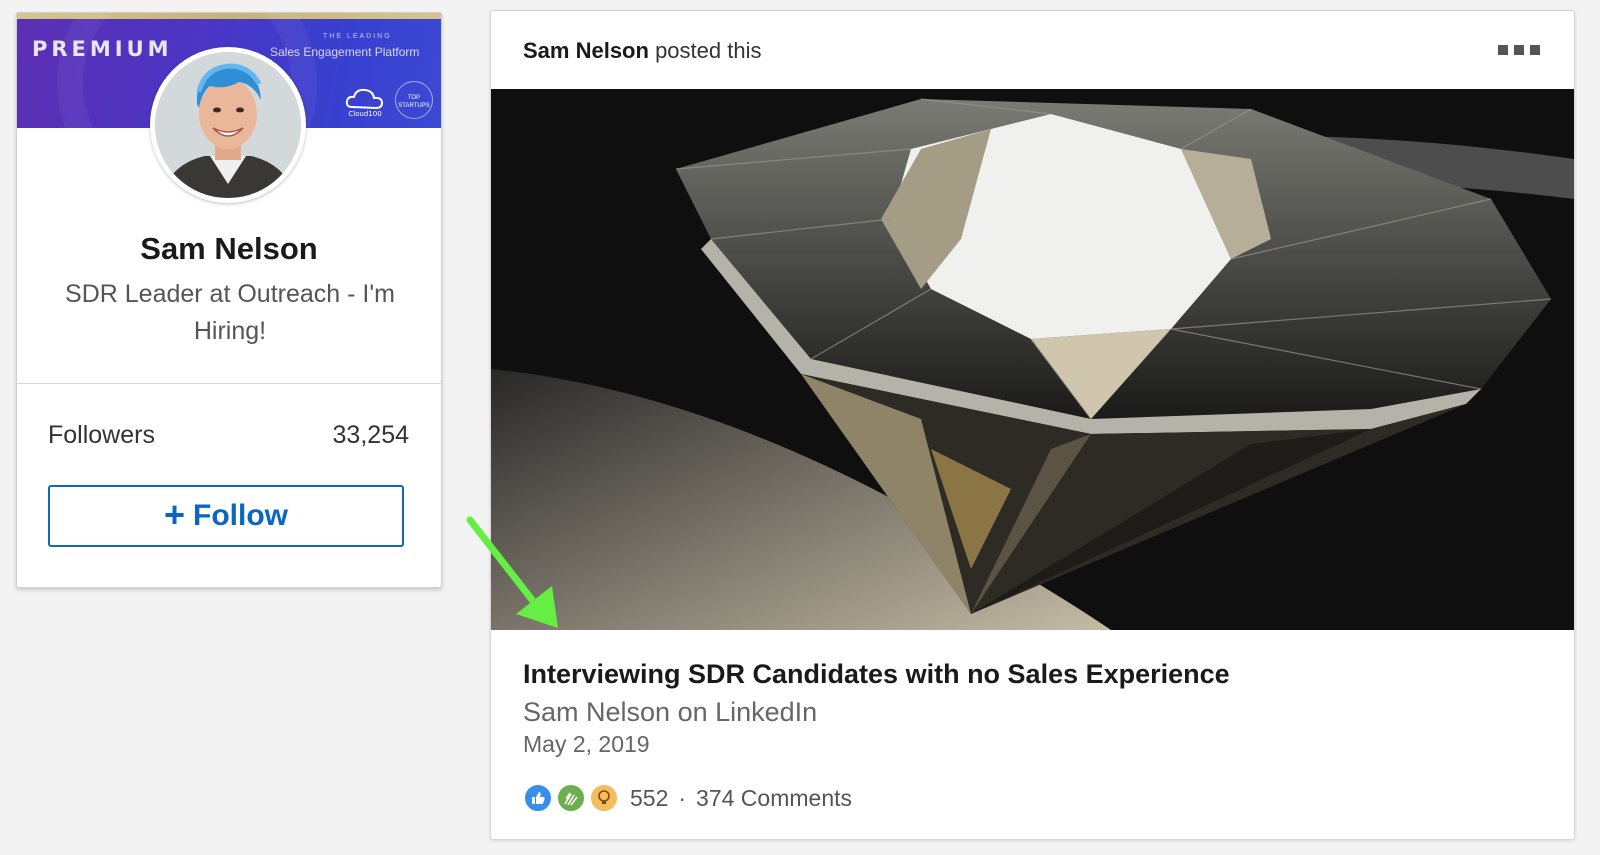  I want to click on follow-label: Follow, so click(240, 515).